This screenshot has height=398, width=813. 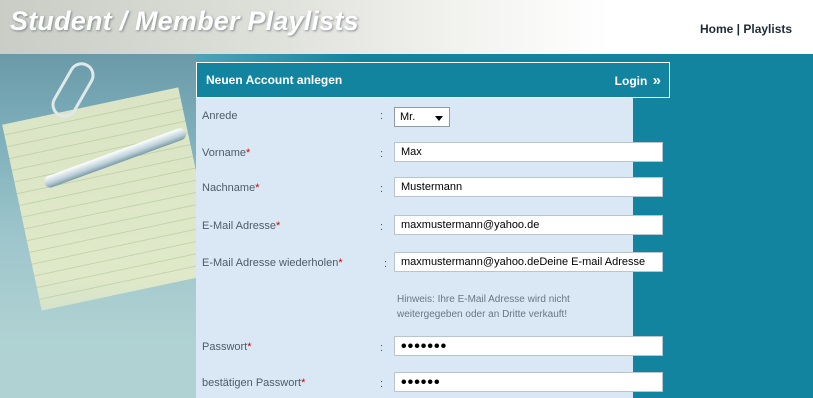 I want to click on email-repeat-label: E-Mail Adresse wiederholen*, so click(x=272, y=263).